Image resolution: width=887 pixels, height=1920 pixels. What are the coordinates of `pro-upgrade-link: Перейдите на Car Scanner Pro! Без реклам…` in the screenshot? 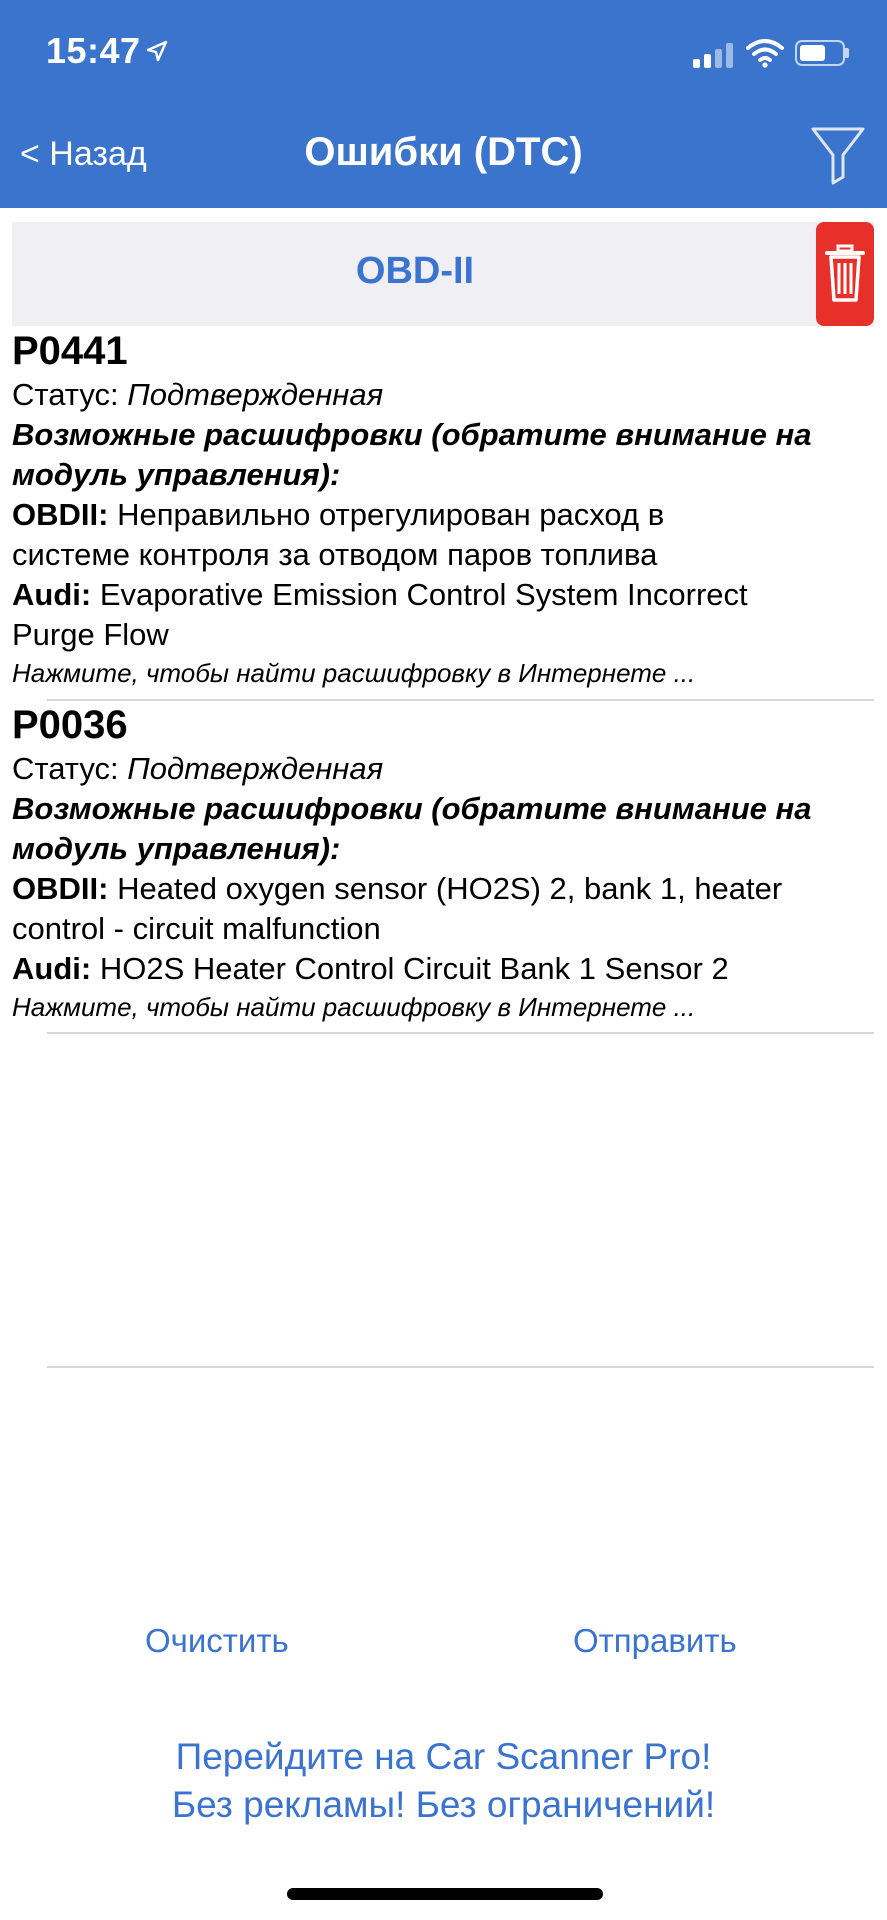 It's located at (443, 1781).